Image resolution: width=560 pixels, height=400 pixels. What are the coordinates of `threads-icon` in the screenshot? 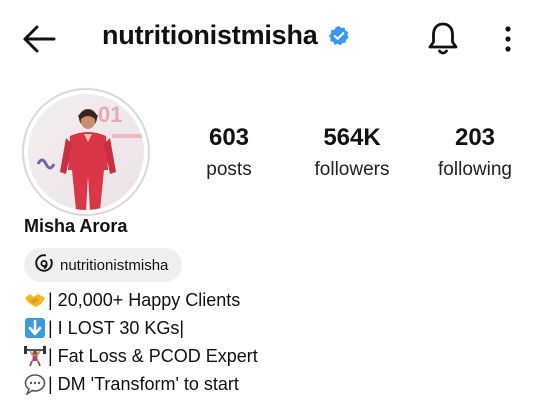 It's located at (44, 265).